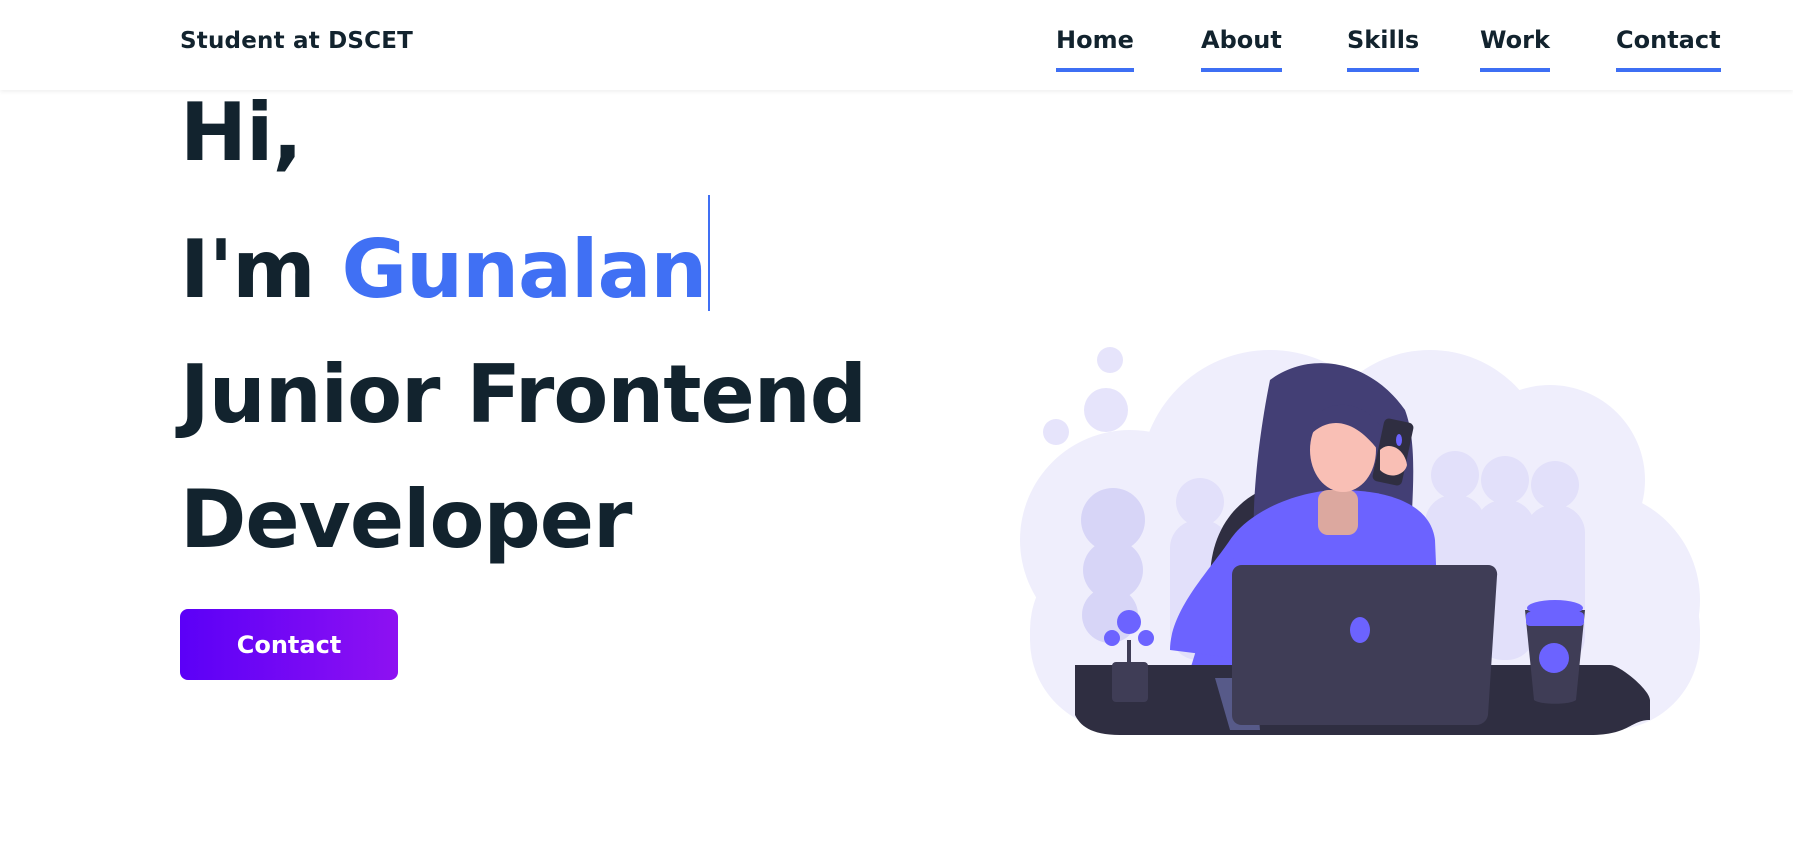  I want to click on brand-logo: Student at DSCET, so click(296, 41).